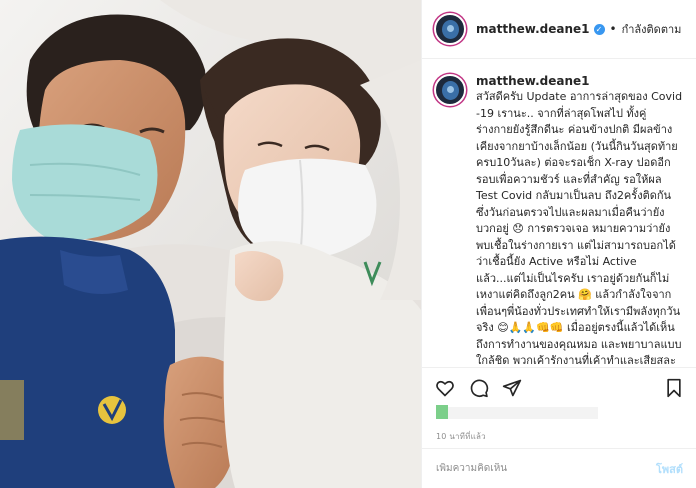 Image resolution: width=696 pixels, height=488 pixels. I want to click on post-header: matthew.deane1 ✓ • กำลังติดตาม, so click(559, 29).